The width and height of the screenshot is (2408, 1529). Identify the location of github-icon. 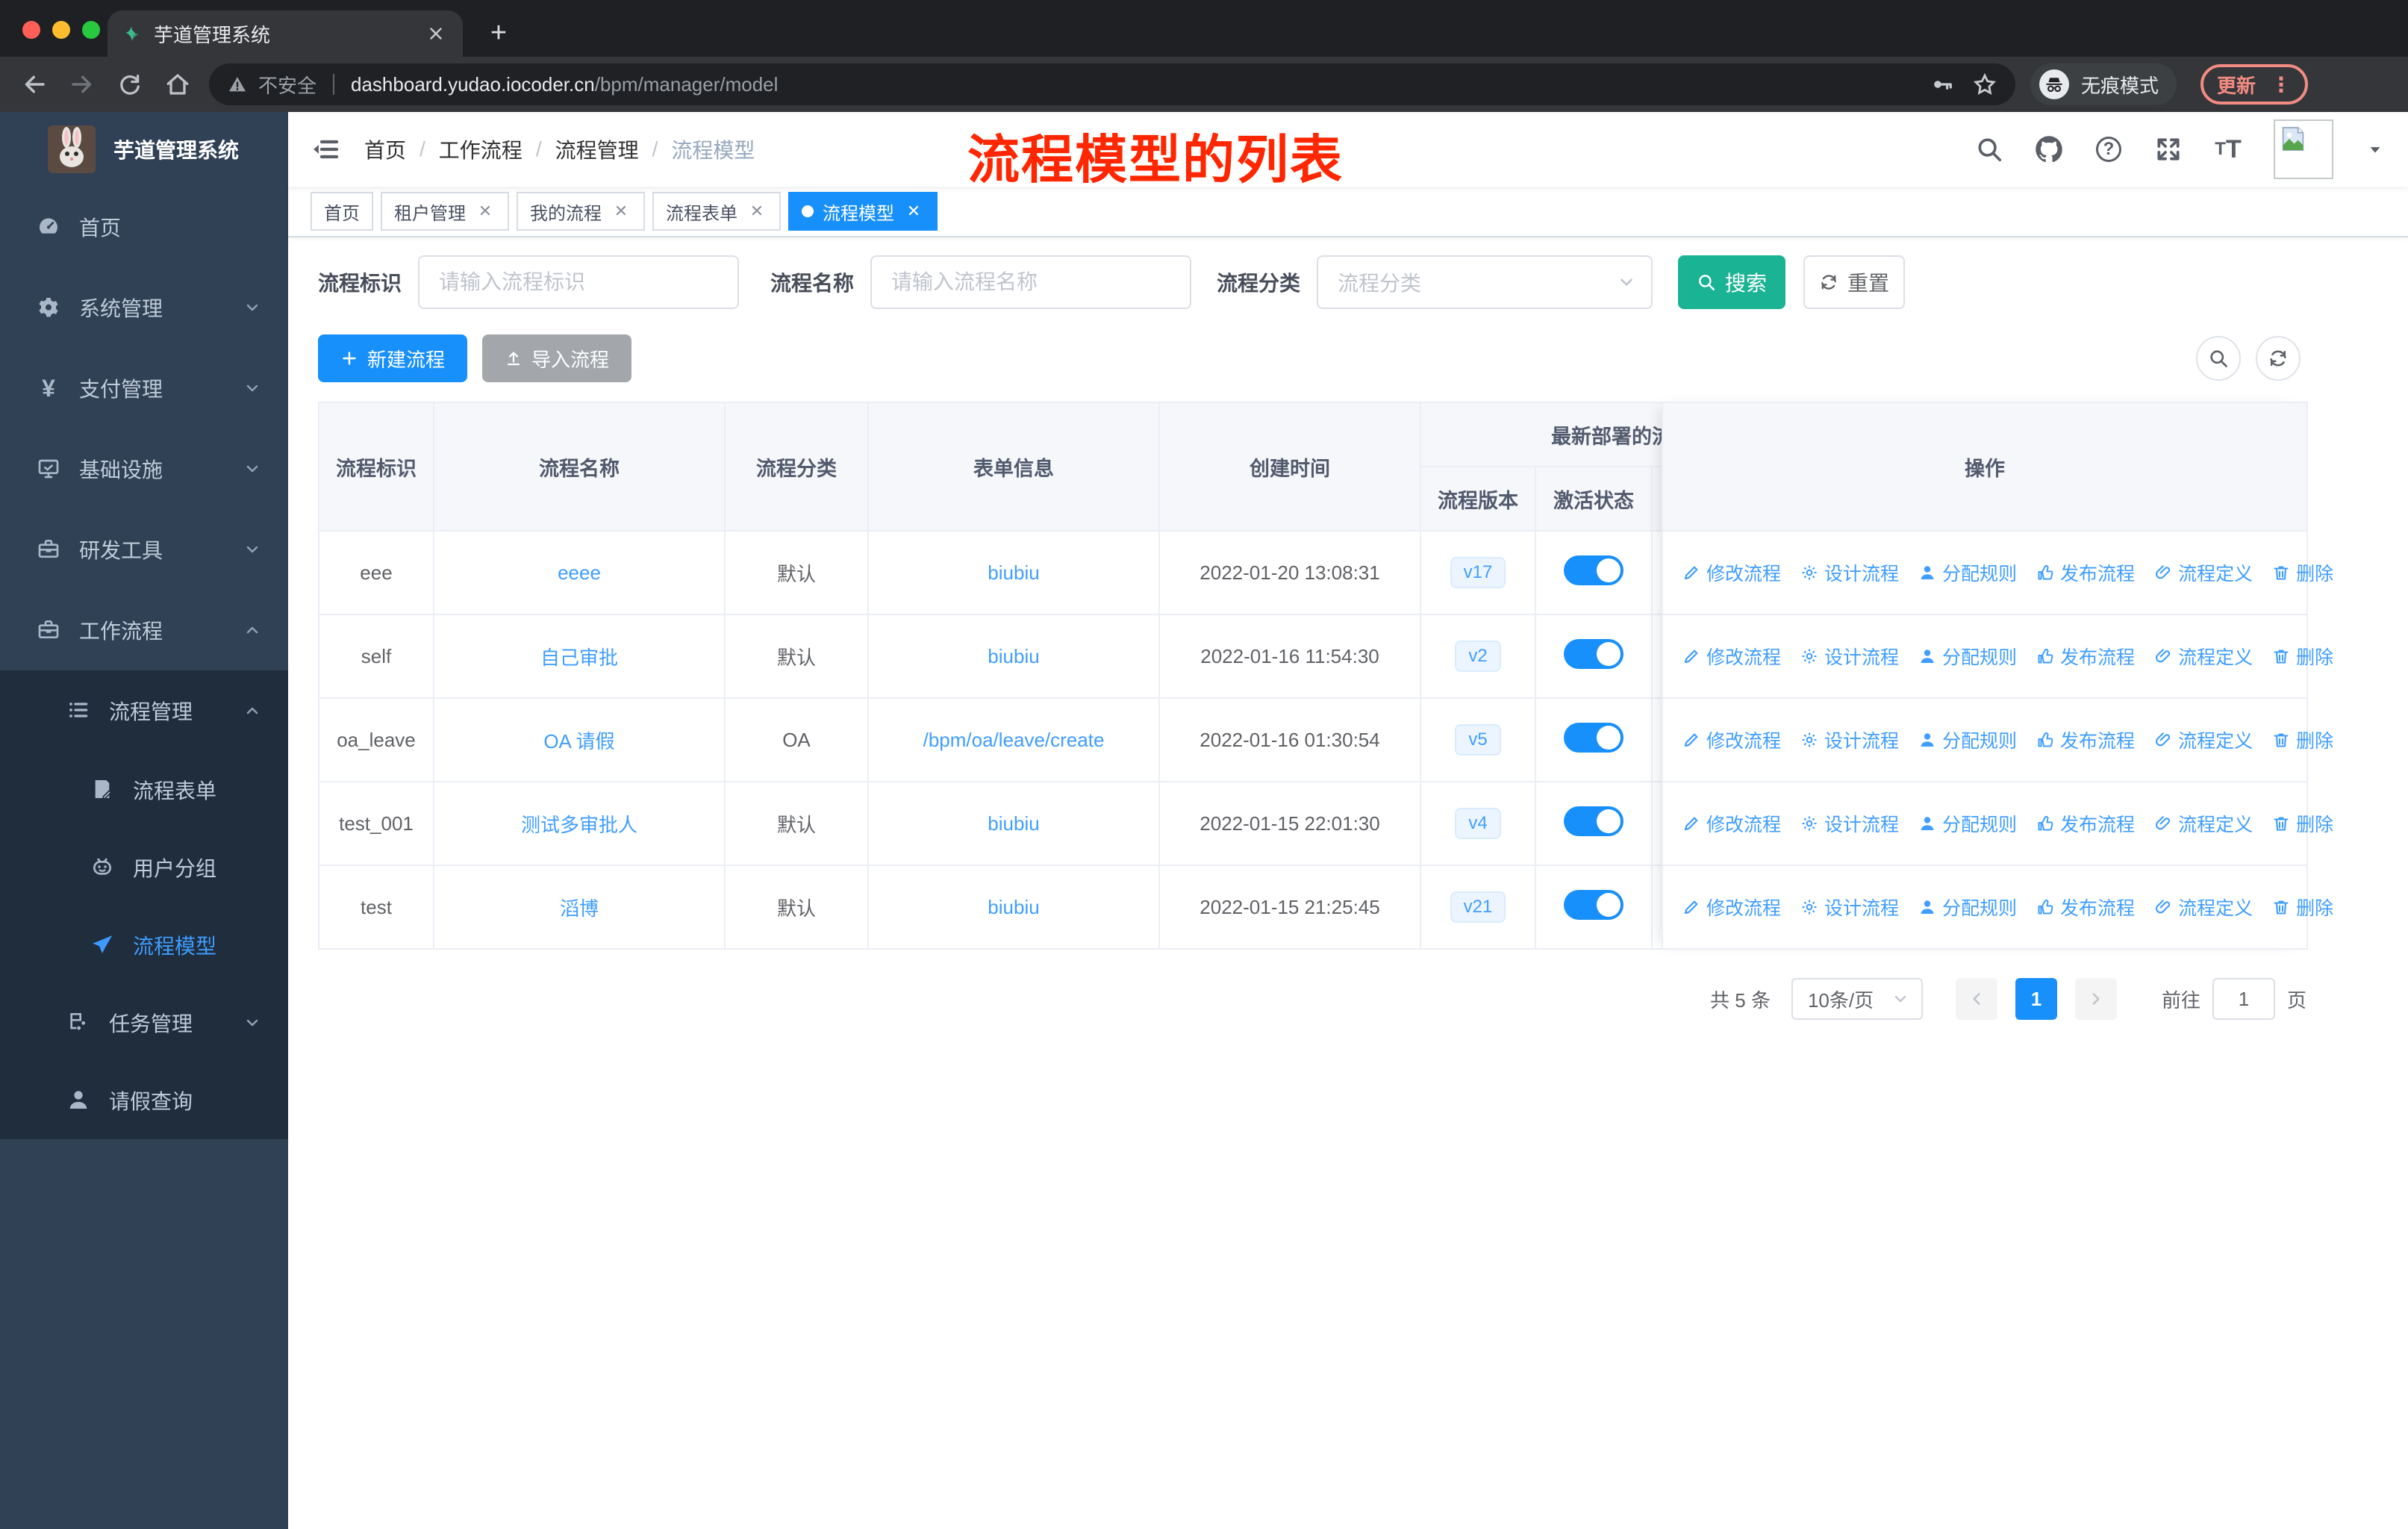
(2049, 149).